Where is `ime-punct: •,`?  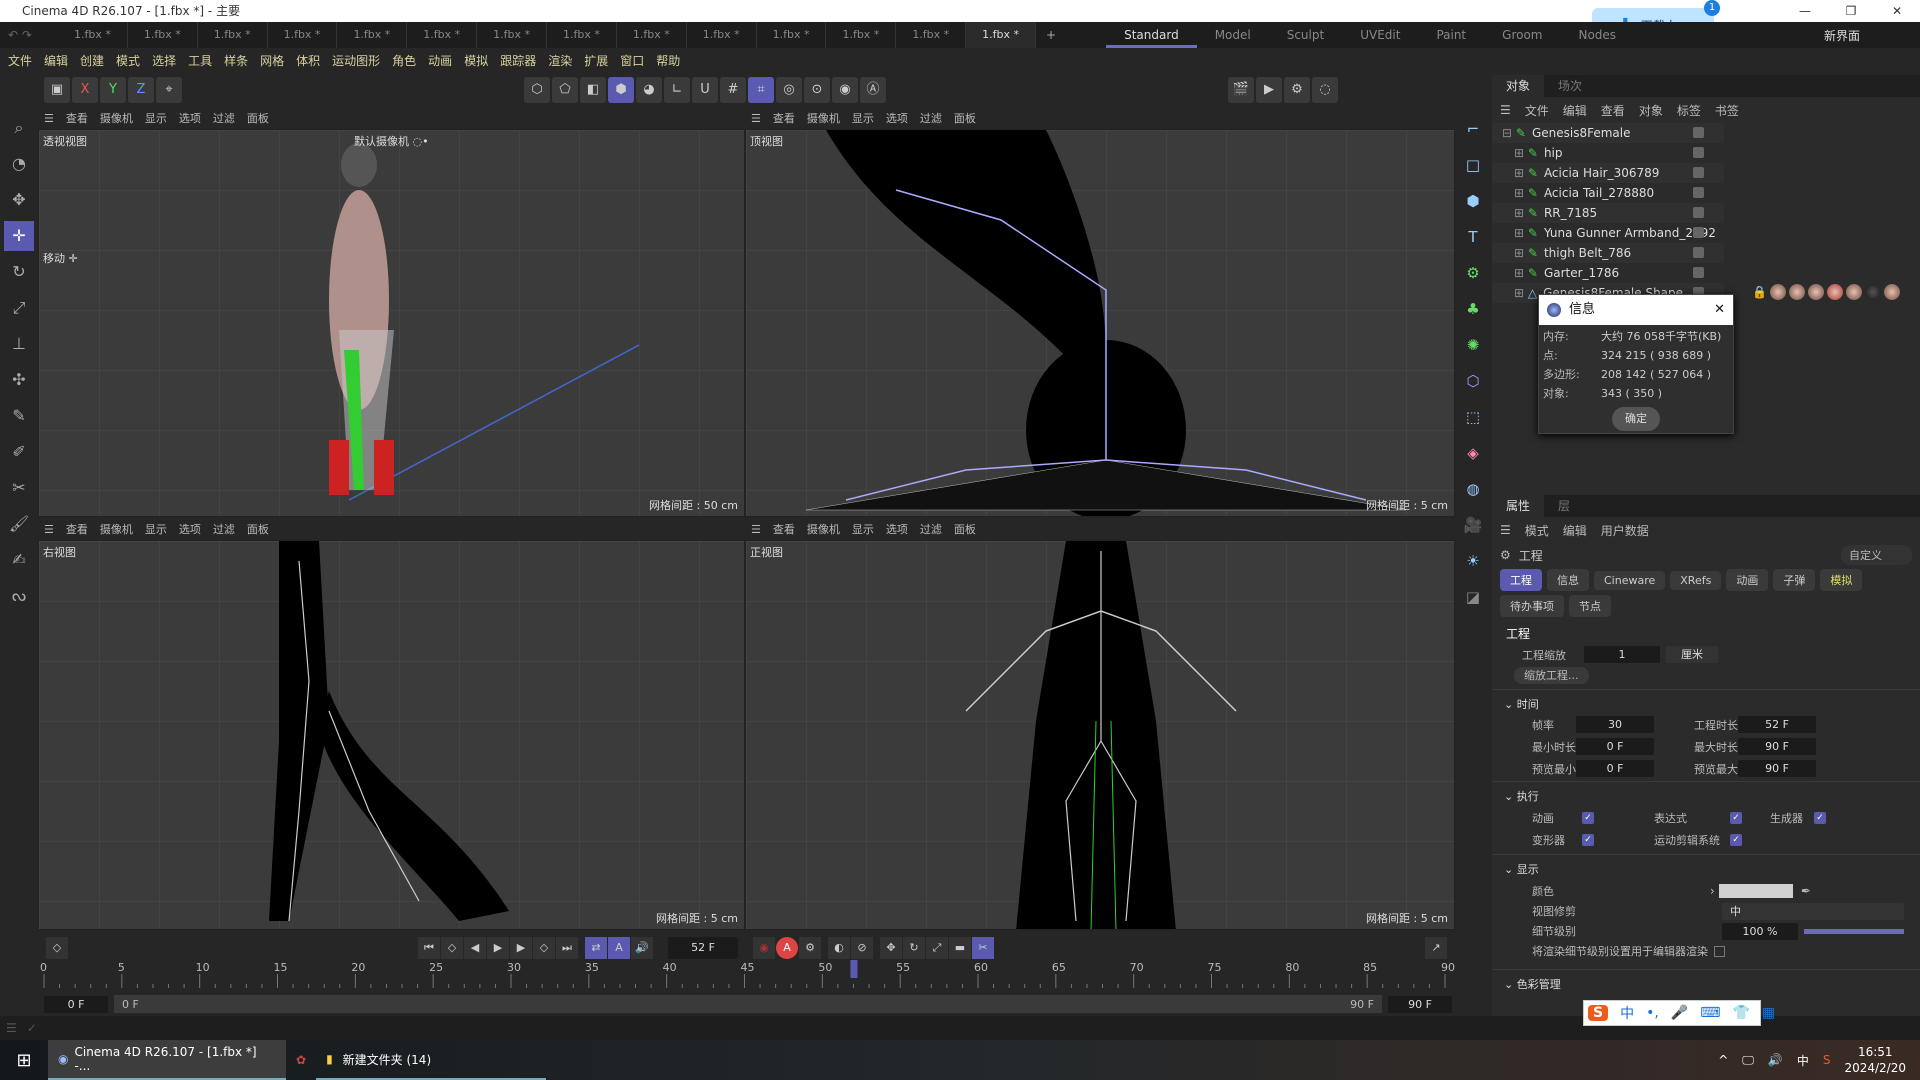
ime-punct: •, is located at coordinates (1652, 1013).